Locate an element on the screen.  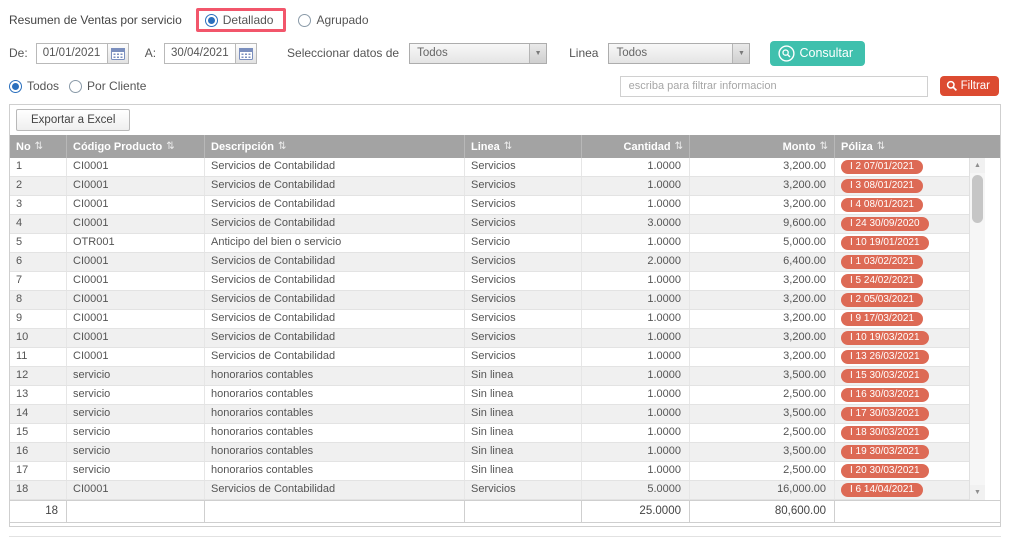
poliza-badge: I 15 30/03/2021 is located at coordinates (885, 376).